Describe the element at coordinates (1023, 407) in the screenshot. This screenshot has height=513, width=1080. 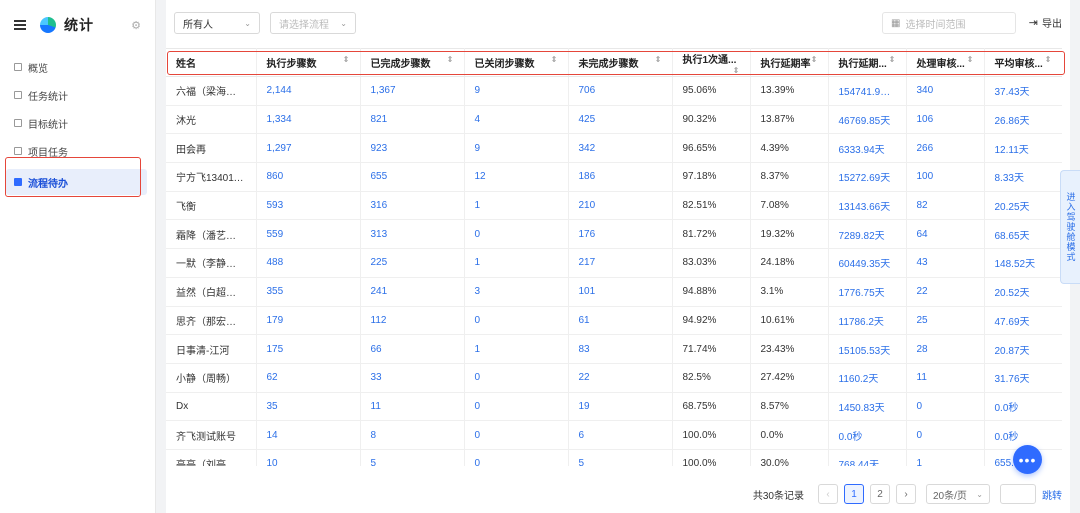
I see `value-cell: 0.0秒` at that location.